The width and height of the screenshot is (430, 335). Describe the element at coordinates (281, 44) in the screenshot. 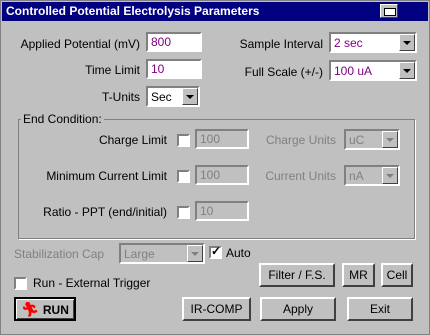

I see `sample-interval-label: Sample Interval` at that location.